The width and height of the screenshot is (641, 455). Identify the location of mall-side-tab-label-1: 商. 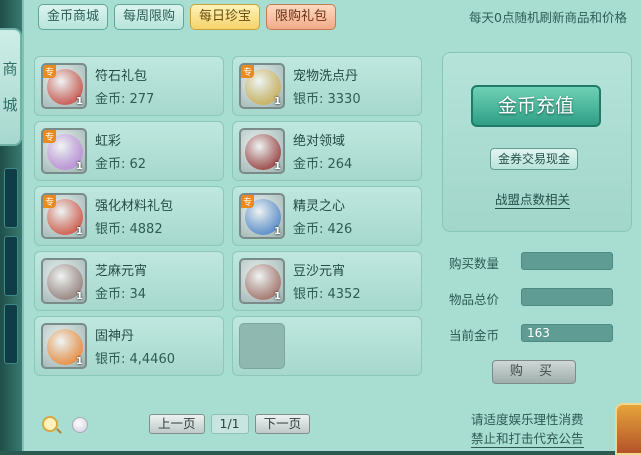
(10, 69).